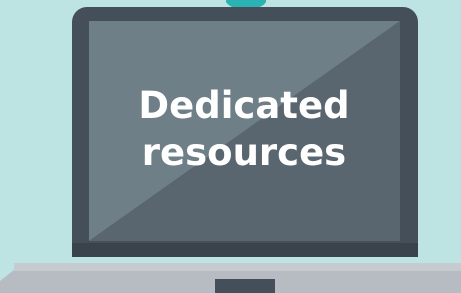  What do you see at coordinates (244, 152) in the screenshot?
I see `headline-line-2: resources` at bounding box center [244, 152].